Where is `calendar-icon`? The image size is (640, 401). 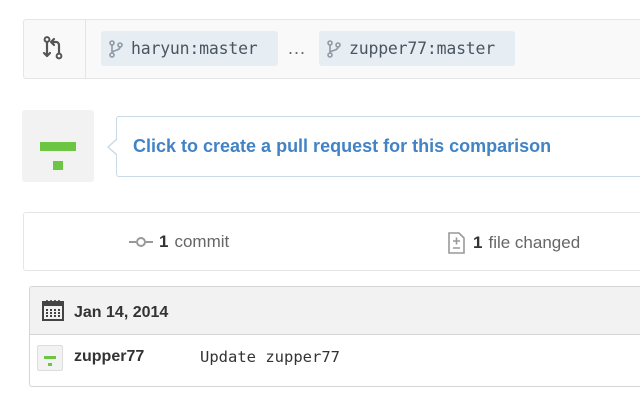
calendar-icon is located at coordinates (53, 310).